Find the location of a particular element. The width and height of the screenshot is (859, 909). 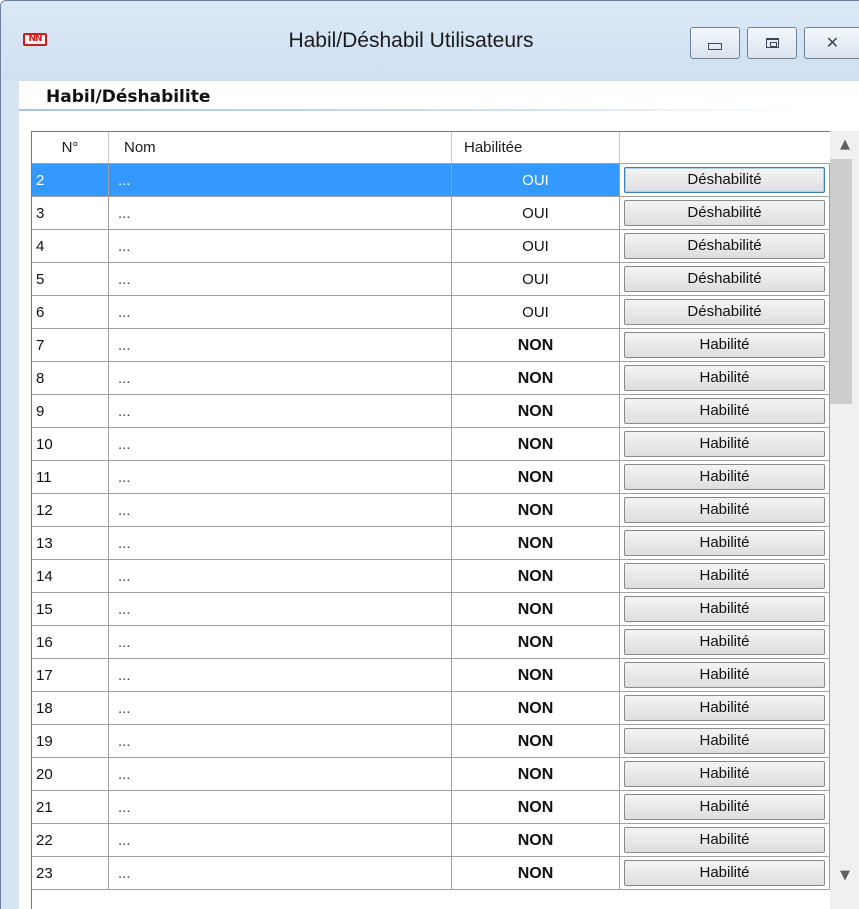

row-number: 23 is located at coordinates (70, 873).